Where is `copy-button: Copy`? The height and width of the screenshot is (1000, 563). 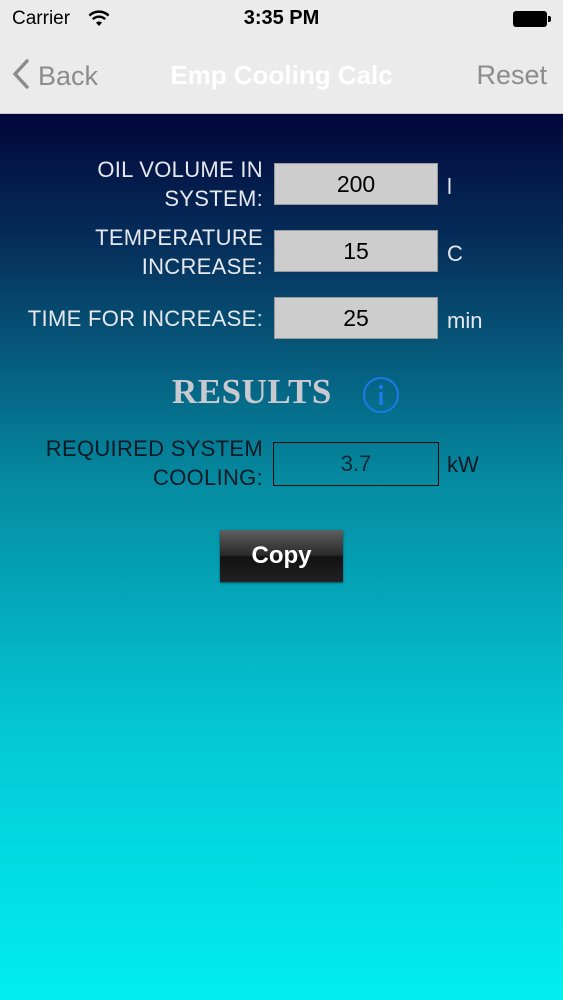
copy-button: Copy is located at coordinates (281, 556).